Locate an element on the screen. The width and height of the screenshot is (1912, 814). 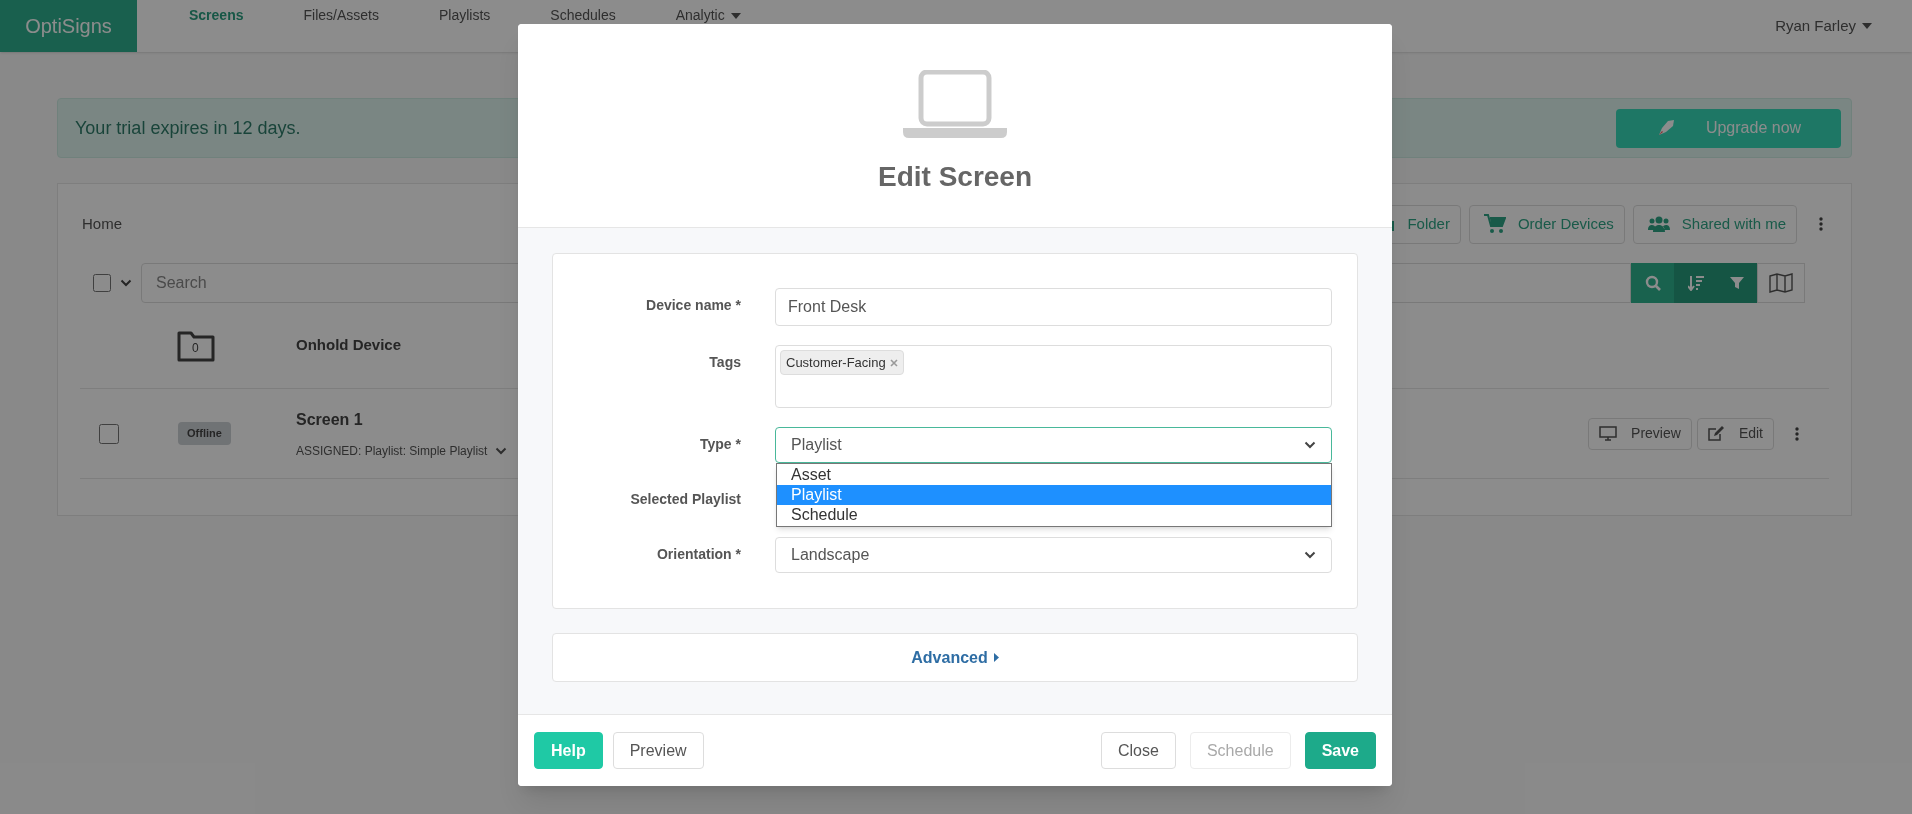
tag-chip: Customer-Facing is located at coordinates (842, 362).